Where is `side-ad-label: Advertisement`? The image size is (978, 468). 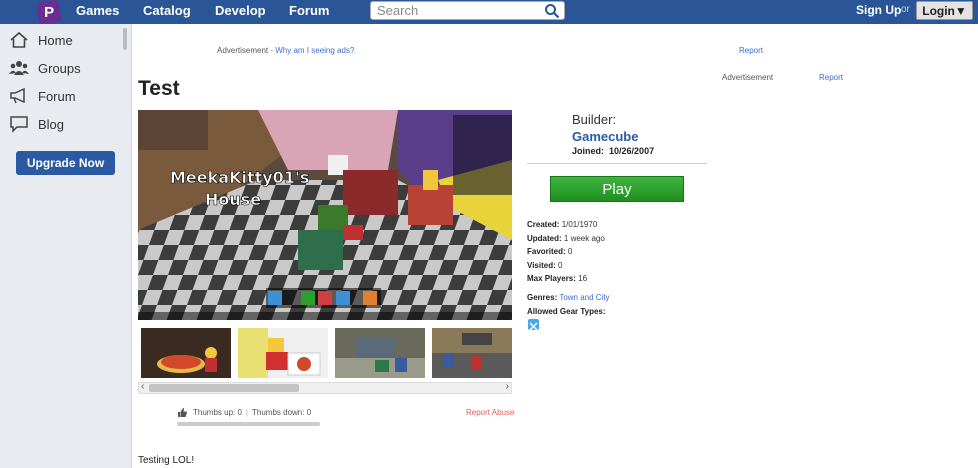
side-ad-label: Advertisement is located at coordinates (748, 77).